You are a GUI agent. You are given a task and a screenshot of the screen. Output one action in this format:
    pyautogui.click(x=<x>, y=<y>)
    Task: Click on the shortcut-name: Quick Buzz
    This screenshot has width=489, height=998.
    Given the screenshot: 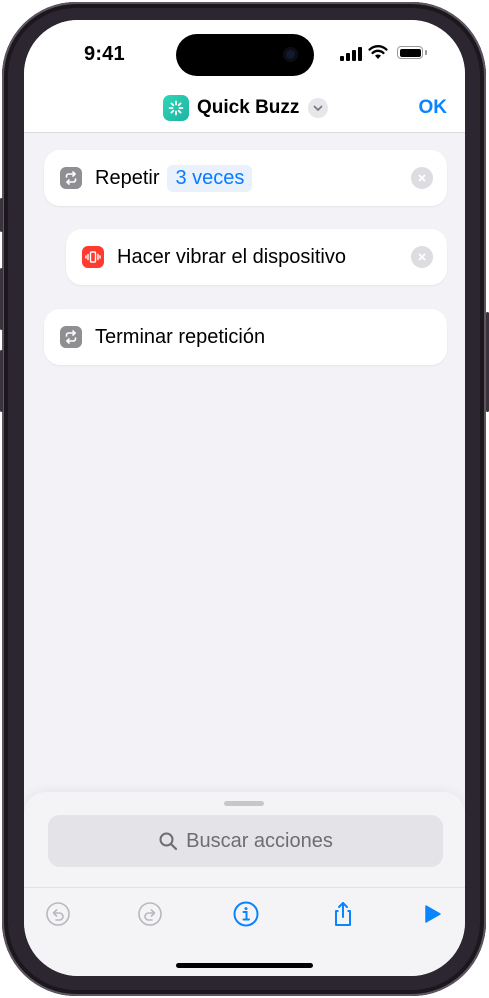 What is the action you would take?
    pyautogui.click(x=248, y=107)
    